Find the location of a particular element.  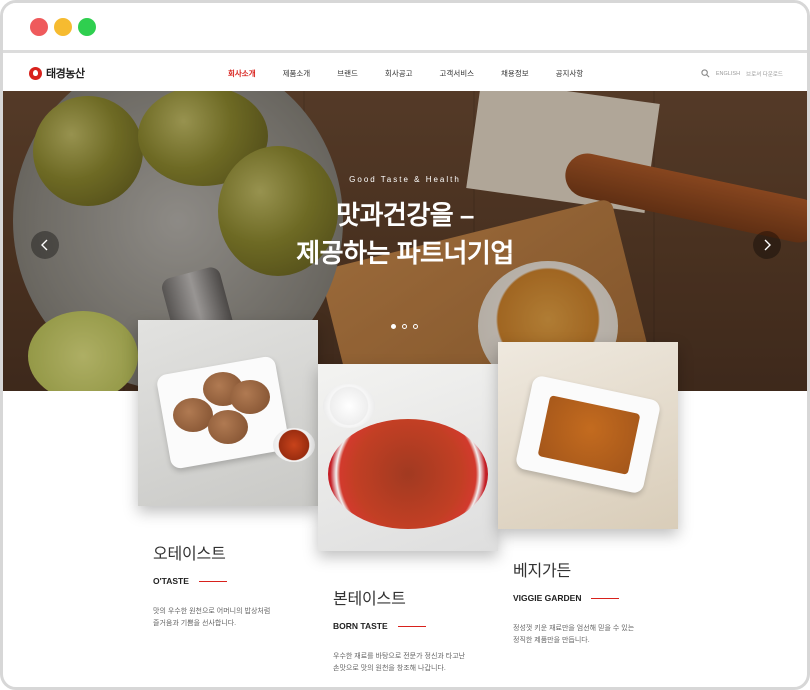

logo: 태경농산 is located at coordinates (57, 73).